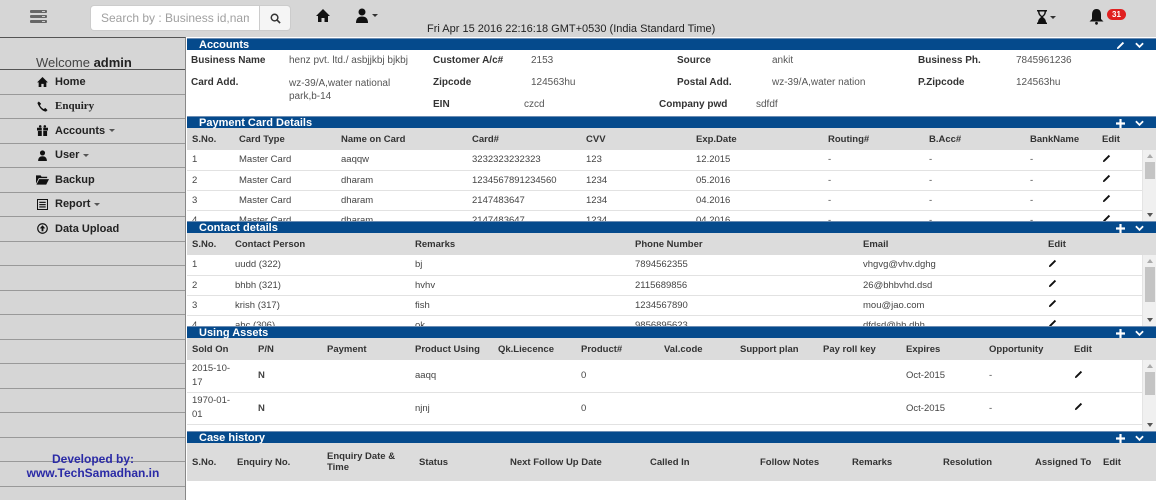 This screenshot has width=1156, height=500. Describe the element at coordinates (264, 462) in the screenshot. I see `column-header: Enquiry No.` at that location.